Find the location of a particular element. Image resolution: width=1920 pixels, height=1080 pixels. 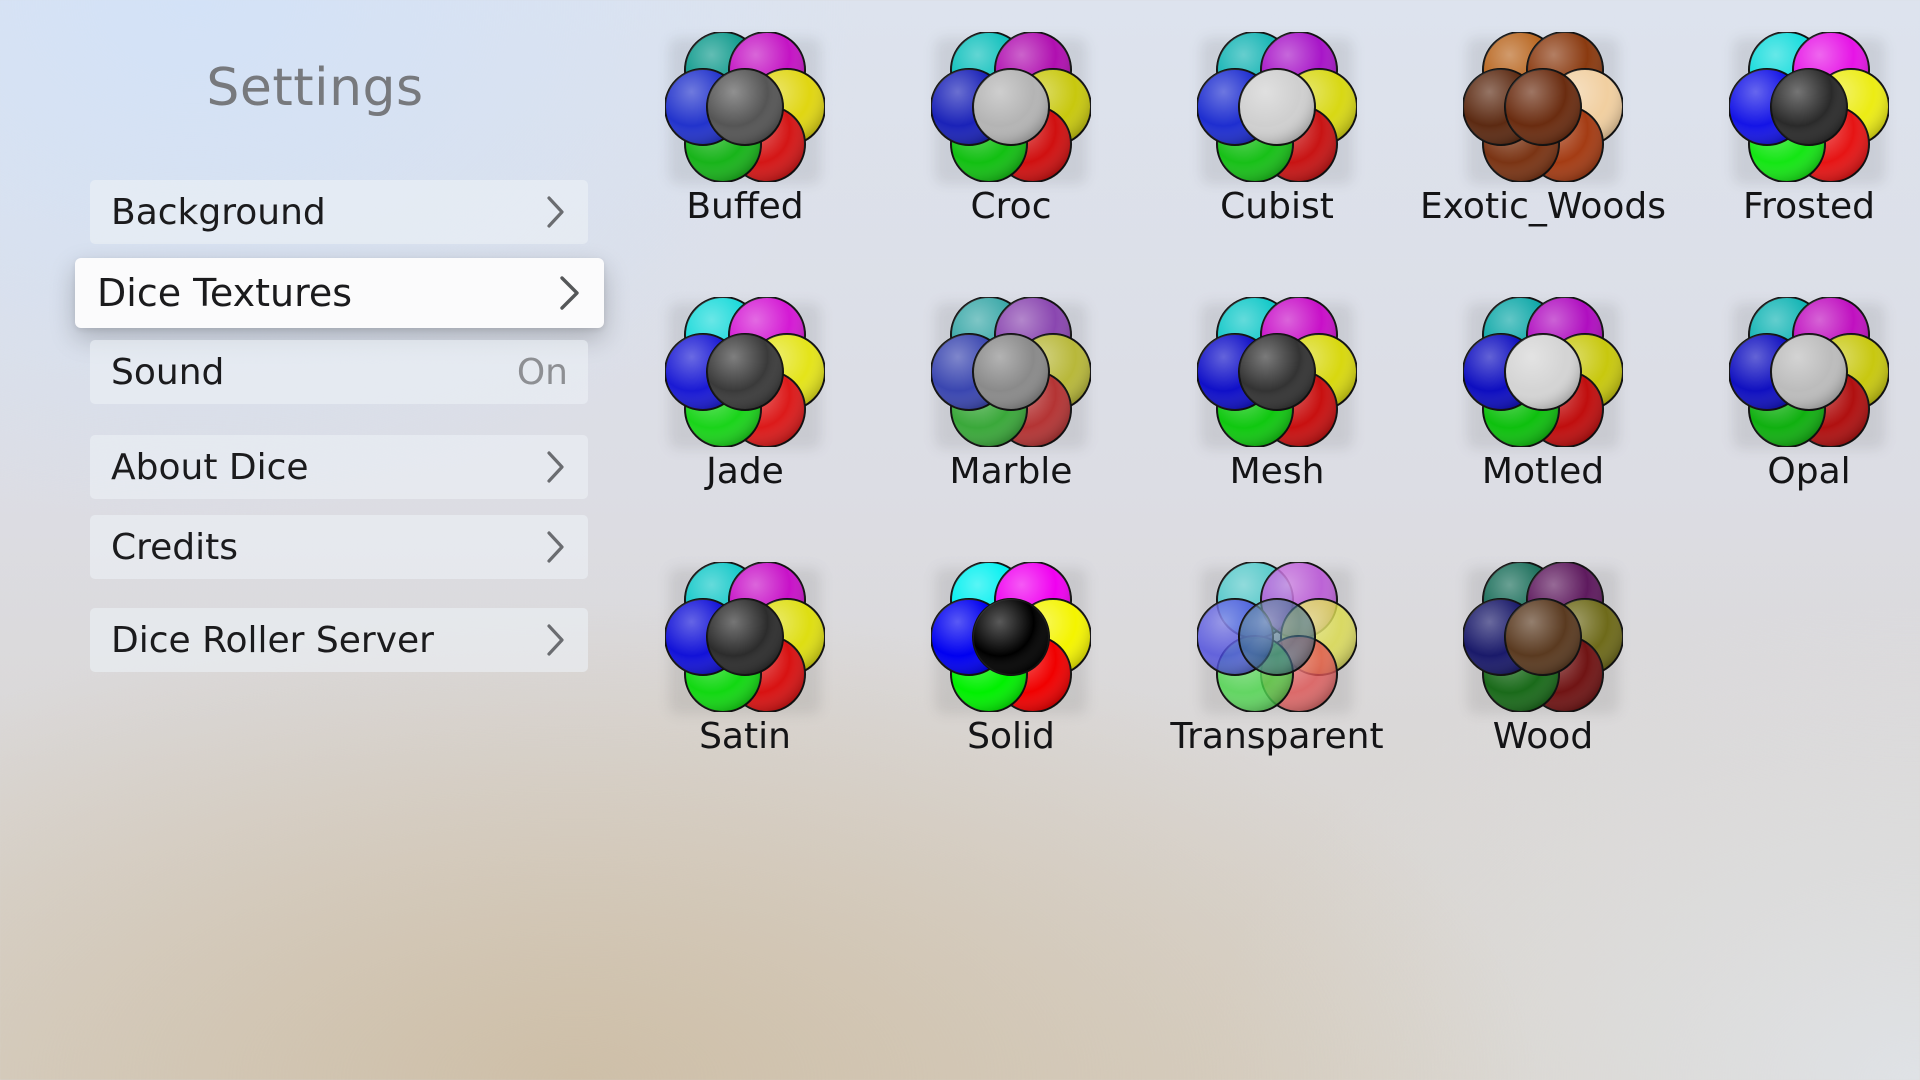

satin-texture-icon is located at coordinates (745, 637).